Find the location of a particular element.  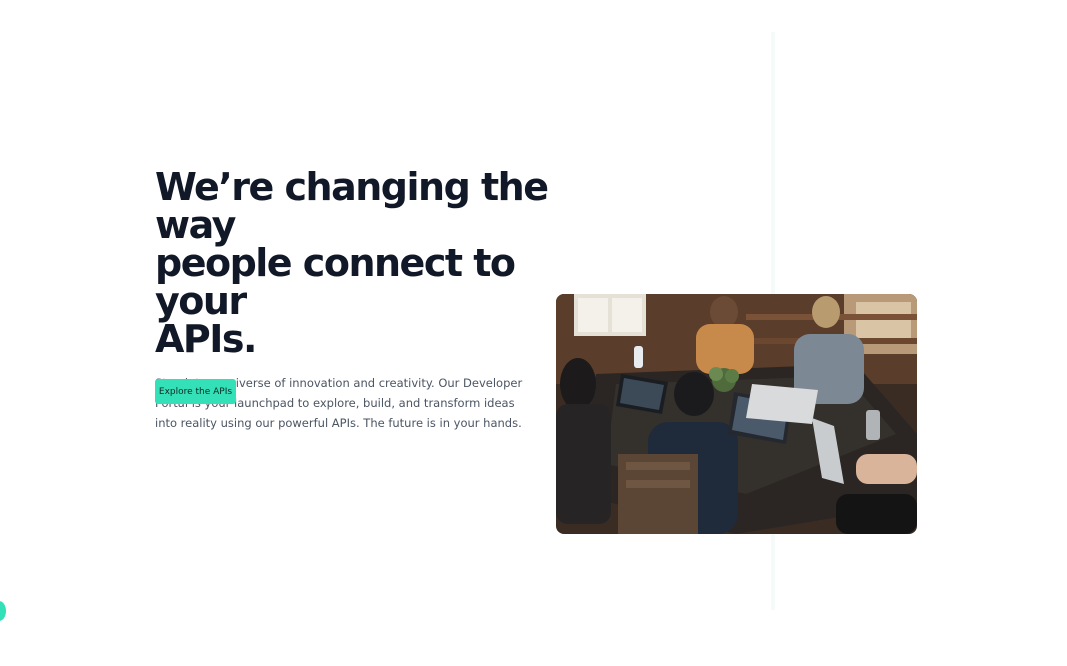

hero-image-team-working is located at coordinates (736, 414).